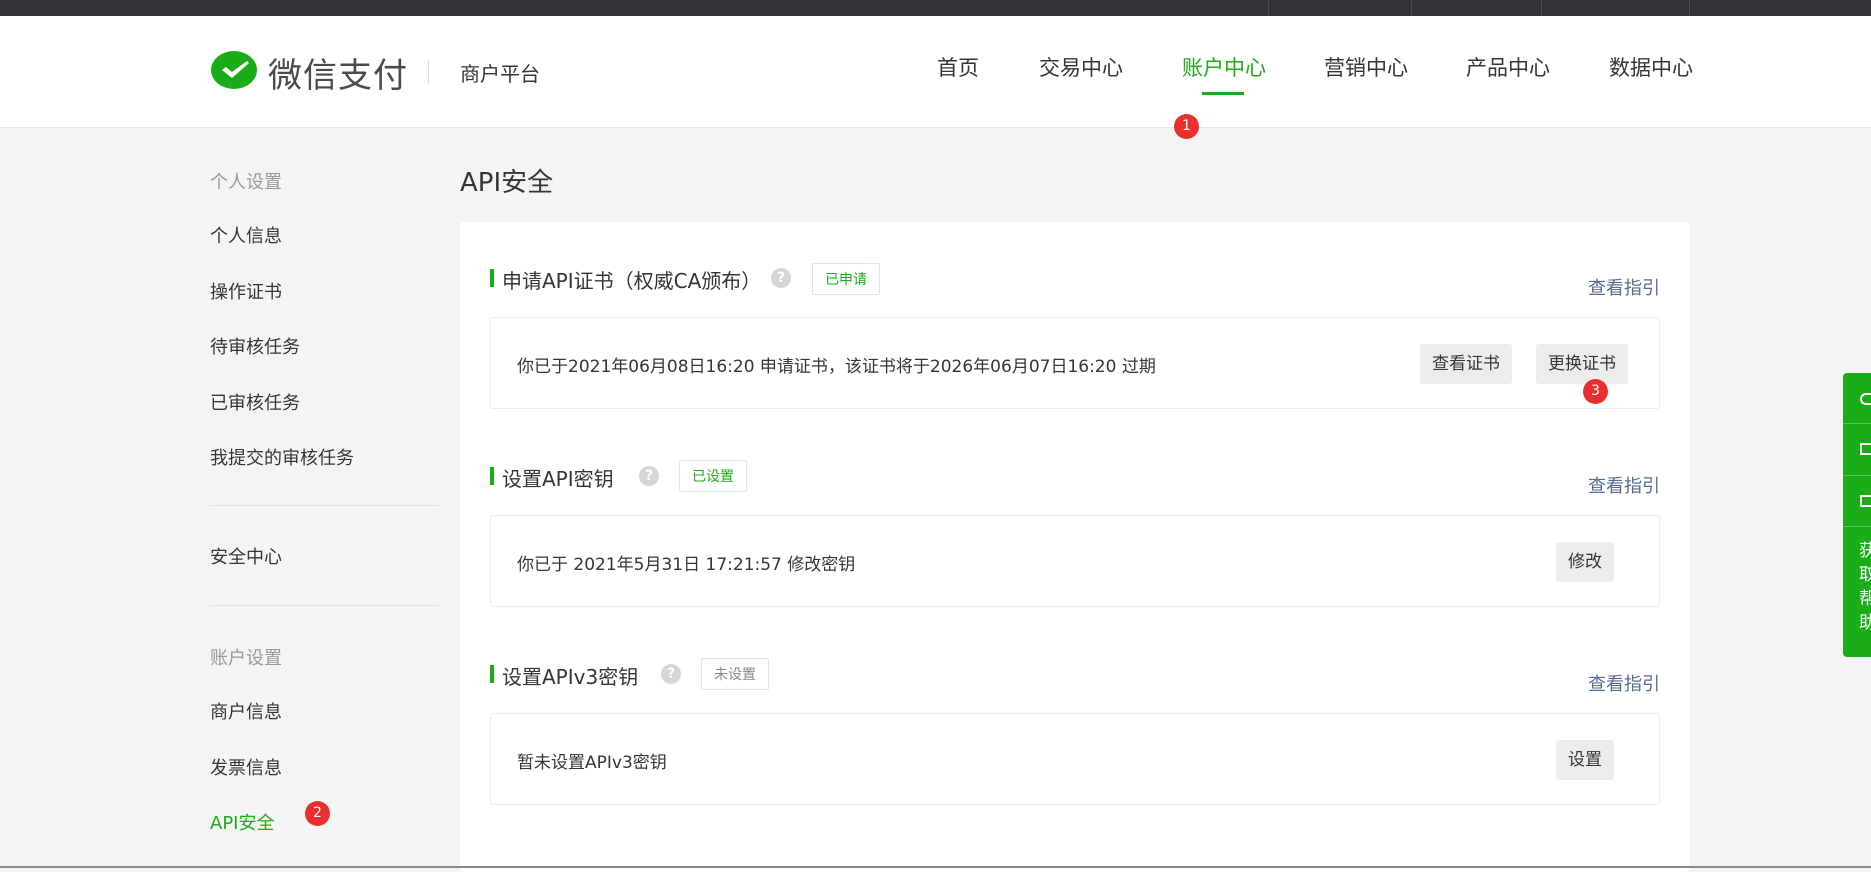 This screenshot has width=1871, height=872. What do you see at coordinates (255, 402) in the screenshot?
I see `sidebar-item-reviewed-tasks: 已审核任务` at bounding box center [255, 402].